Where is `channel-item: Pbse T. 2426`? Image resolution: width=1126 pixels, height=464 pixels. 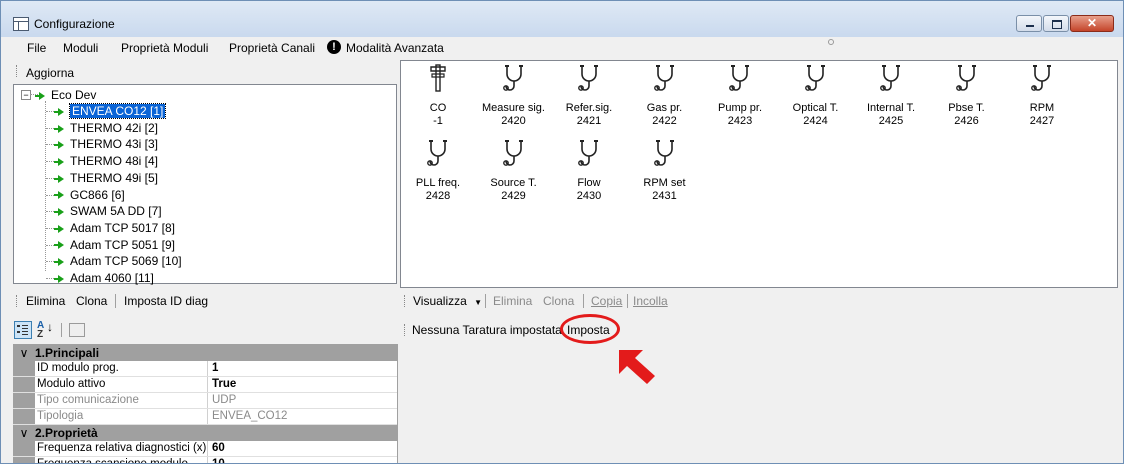
channel-item: Pbse T. 2426 is located at coordinates (967, 96).